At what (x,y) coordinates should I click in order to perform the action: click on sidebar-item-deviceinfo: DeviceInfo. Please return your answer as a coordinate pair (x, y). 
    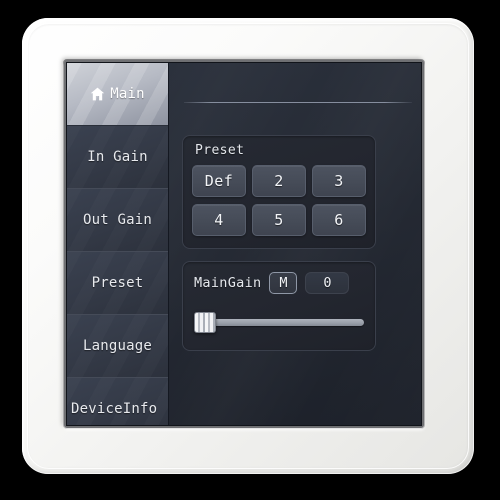
    Looking at the image, I should click on (117, 401).